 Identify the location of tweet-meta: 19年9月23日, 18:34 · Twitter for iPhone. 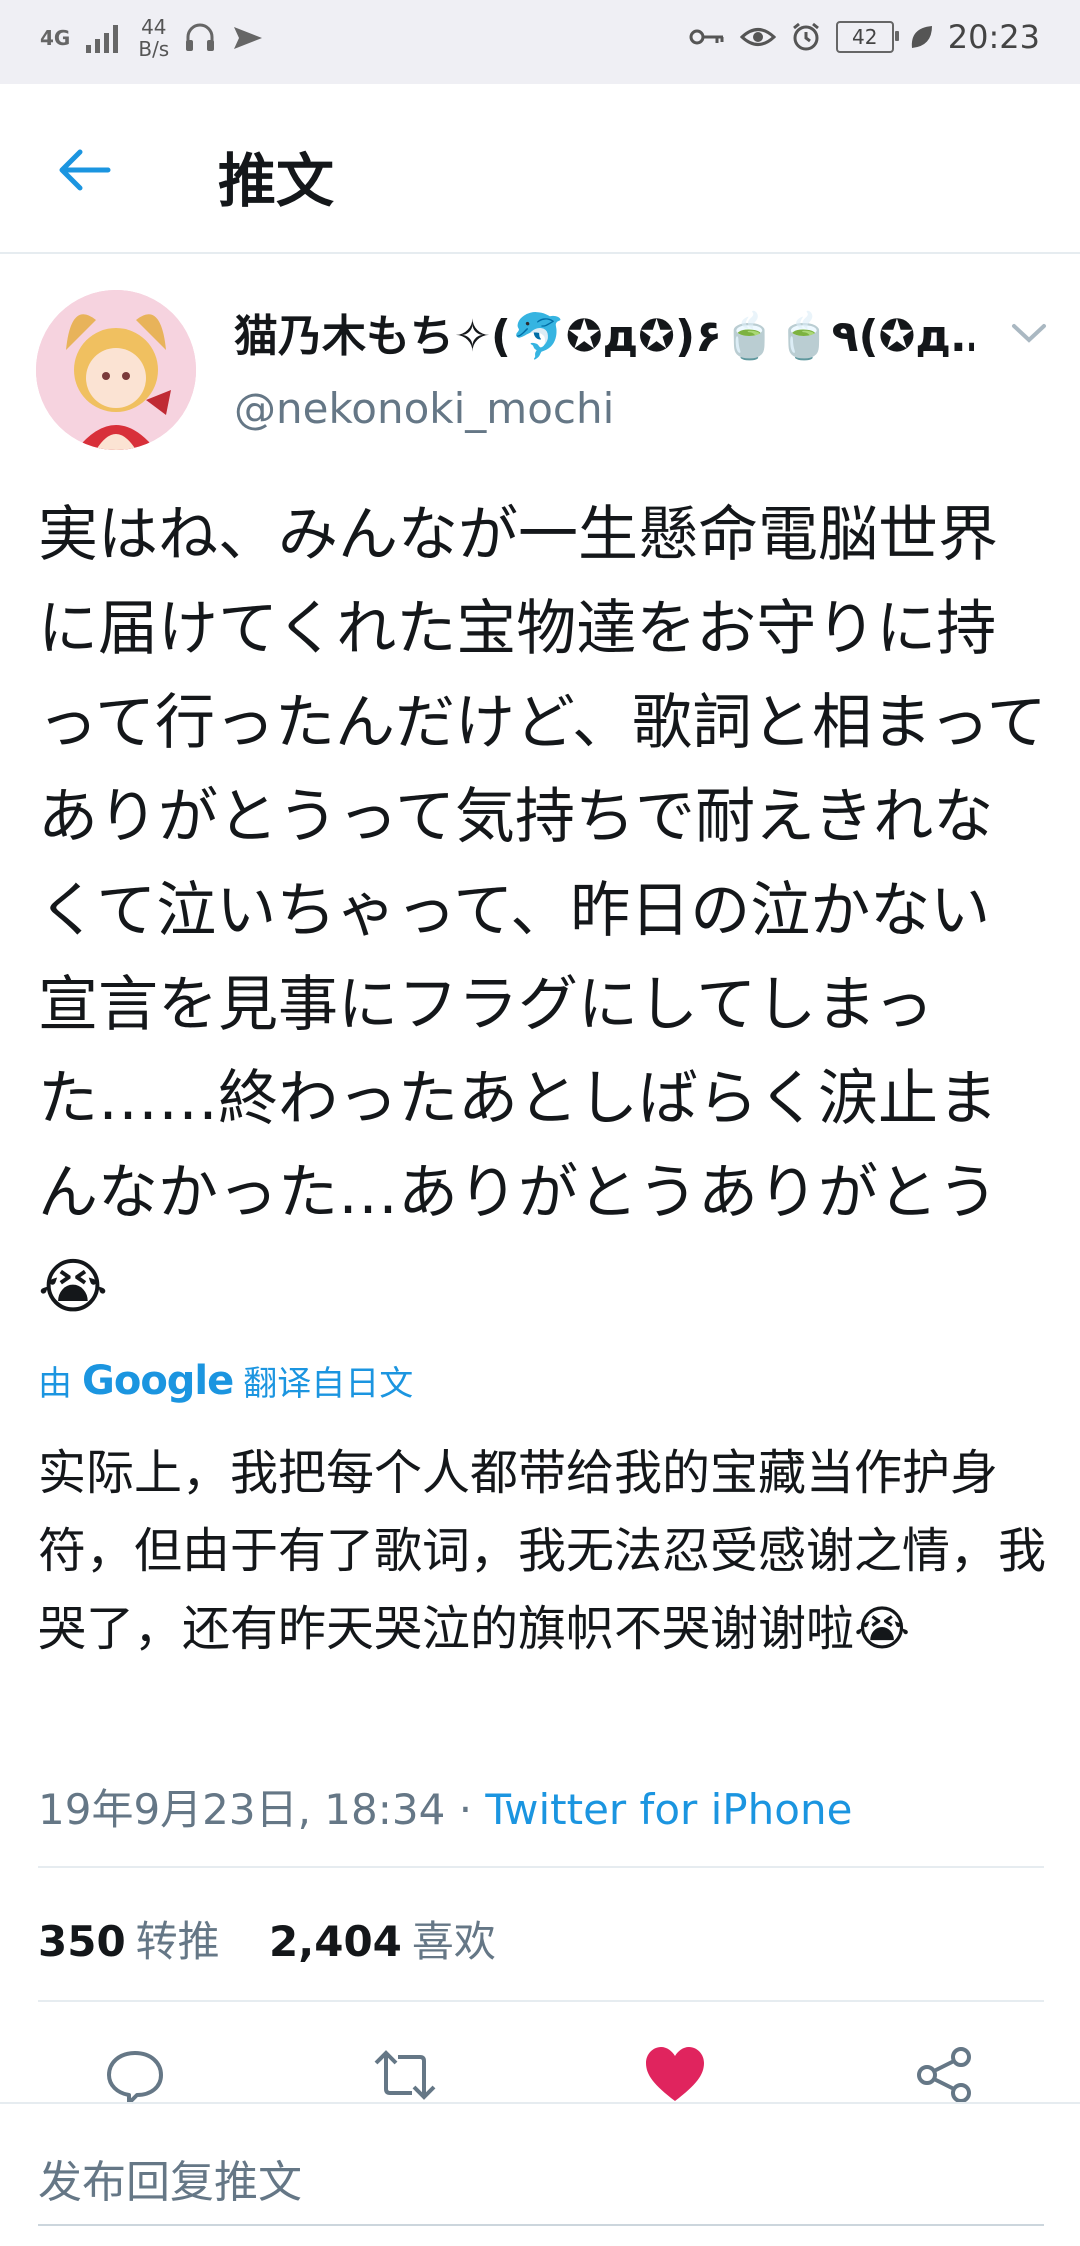
(445, 1806).